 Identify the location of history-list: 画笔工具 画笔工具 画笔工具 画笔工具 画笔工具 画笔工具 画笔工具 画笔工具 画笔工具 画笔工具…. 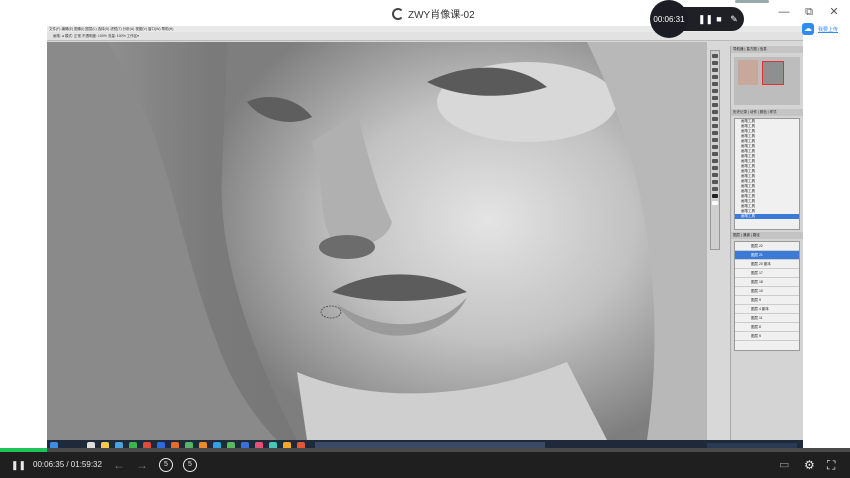
(767, 174).